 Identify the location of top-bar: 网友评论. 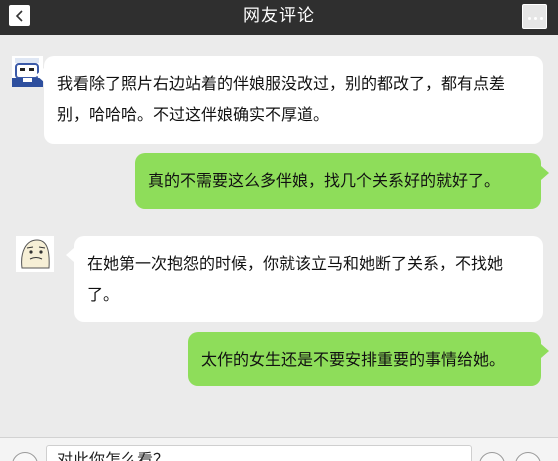
(279, 17).